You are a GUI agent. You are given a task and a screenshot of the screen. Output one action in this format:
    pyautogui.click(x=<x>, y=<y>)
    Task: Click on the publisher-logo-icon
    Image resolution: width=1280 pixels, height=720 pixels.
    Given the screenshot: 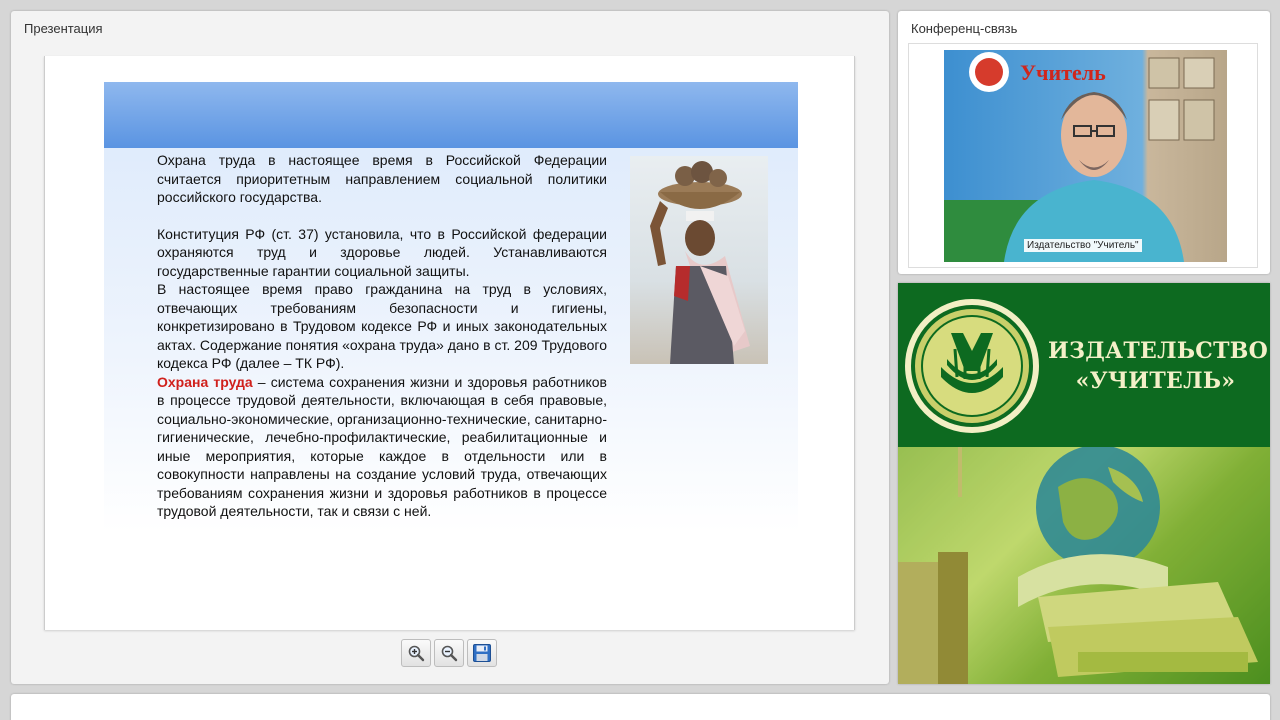 What is the action you would take?
    pyautogui.click(x=972, y=366)
    